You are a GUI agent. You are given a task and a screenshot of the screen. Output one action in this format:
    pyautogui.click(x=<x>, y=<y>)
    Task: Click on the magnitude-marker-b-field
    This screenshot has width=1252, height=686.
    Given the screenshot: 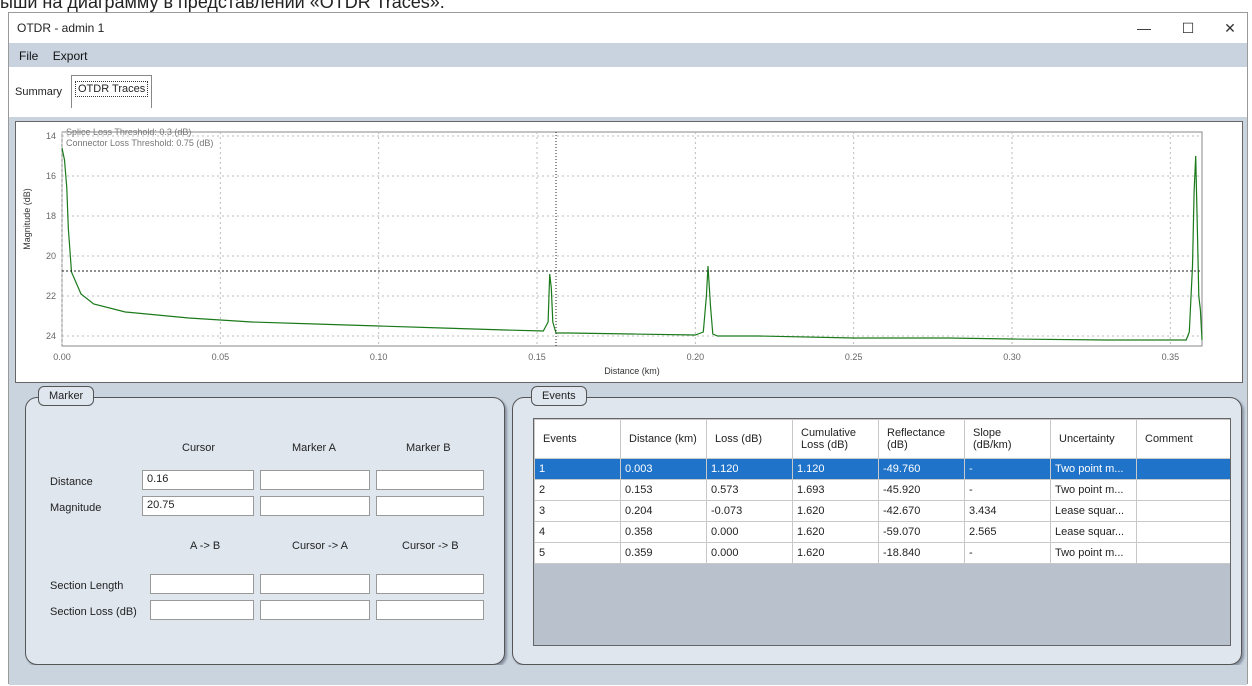 What is the action you would take?
    pyautogui.click(x=430, y=506)
    